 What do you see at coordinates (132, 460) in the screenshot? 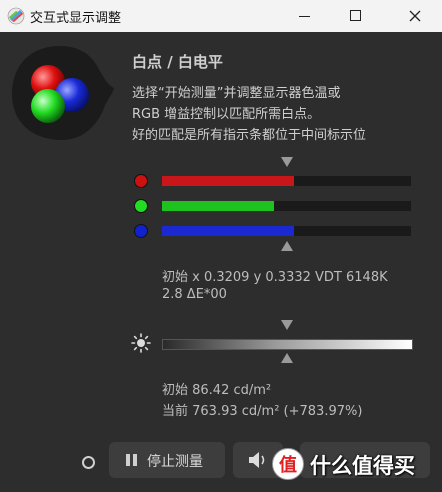
I see `pause-icon` at bounding box center [132, 460].